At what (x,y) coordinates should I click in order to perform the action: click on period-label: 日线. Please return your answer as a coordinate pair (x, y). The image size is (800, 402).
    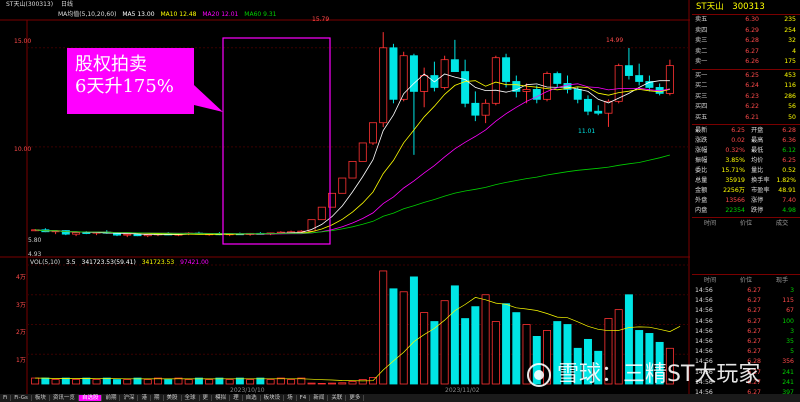
    Looking at the image, I should click on (67, 4).